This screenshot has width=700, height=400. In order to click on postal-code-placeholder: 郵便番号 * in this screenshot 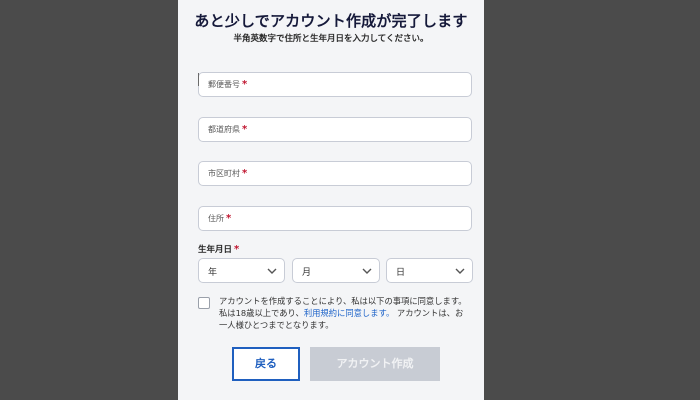, I will do `click(228, 84)`.